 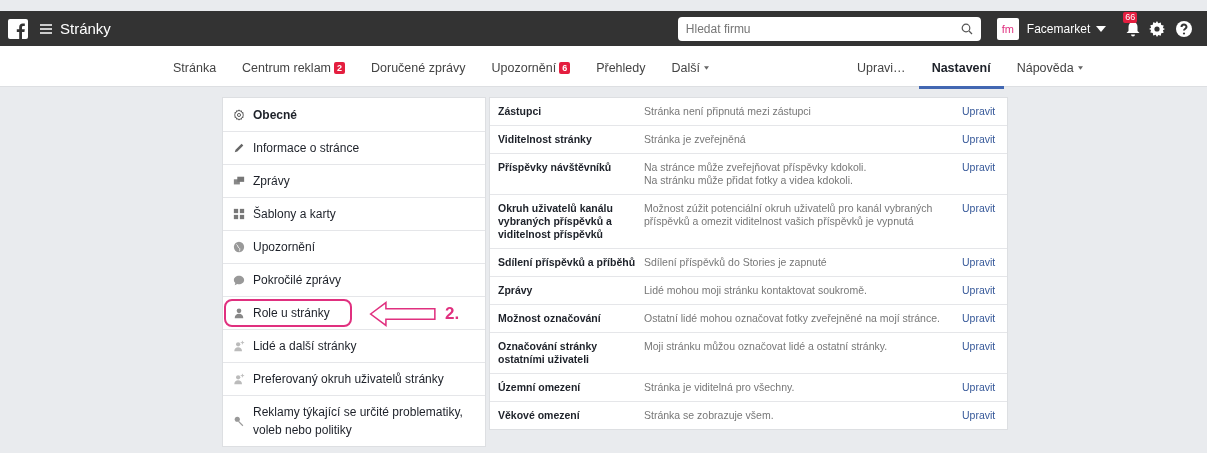 What do you see at coordinates (540, 387) in the screenshot?
I see `setting-name: Územní omezení` at bounding box center [540, 387].